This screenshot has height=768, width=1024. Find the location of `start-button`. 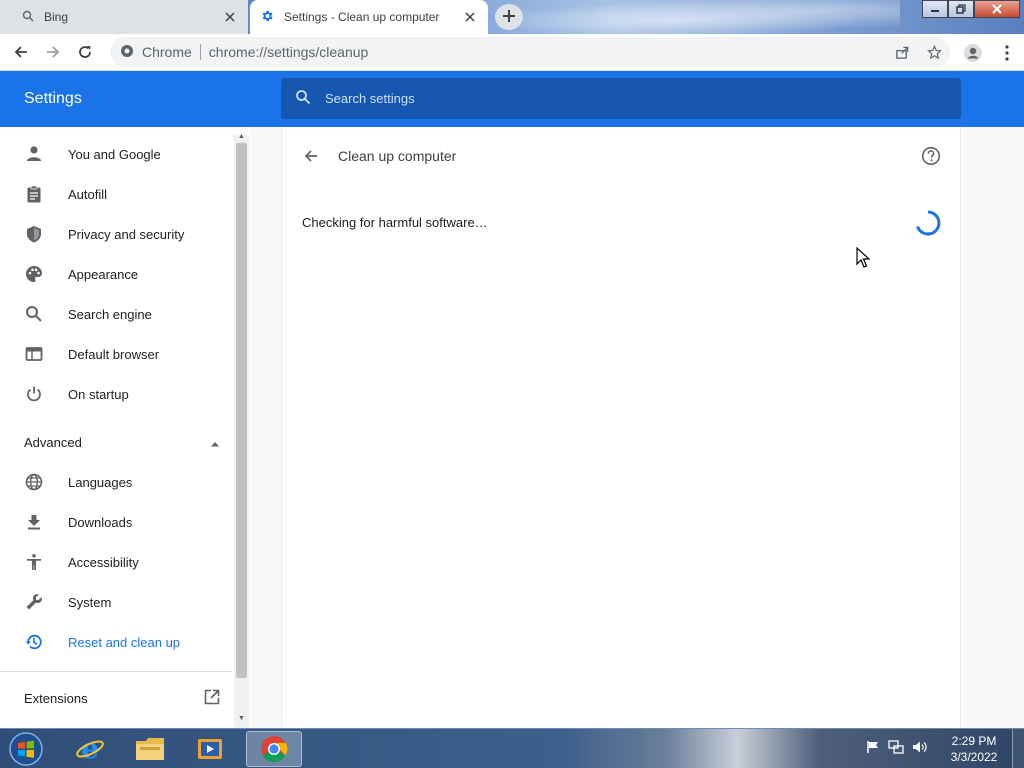

start-button is located at coordinates (26, 749).